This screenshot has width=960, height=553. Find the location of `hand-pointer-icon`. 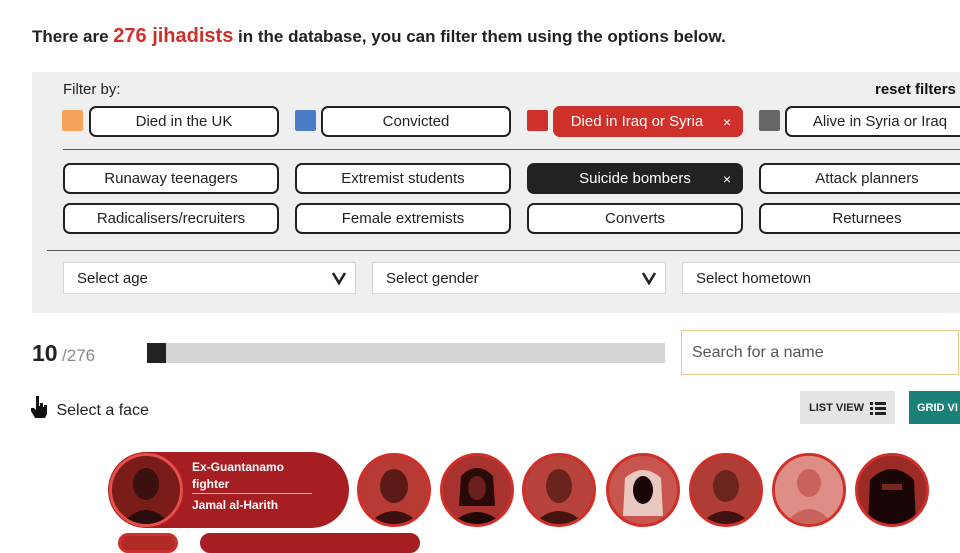

hand-pointer-icon is located at coordinates (39, 407).